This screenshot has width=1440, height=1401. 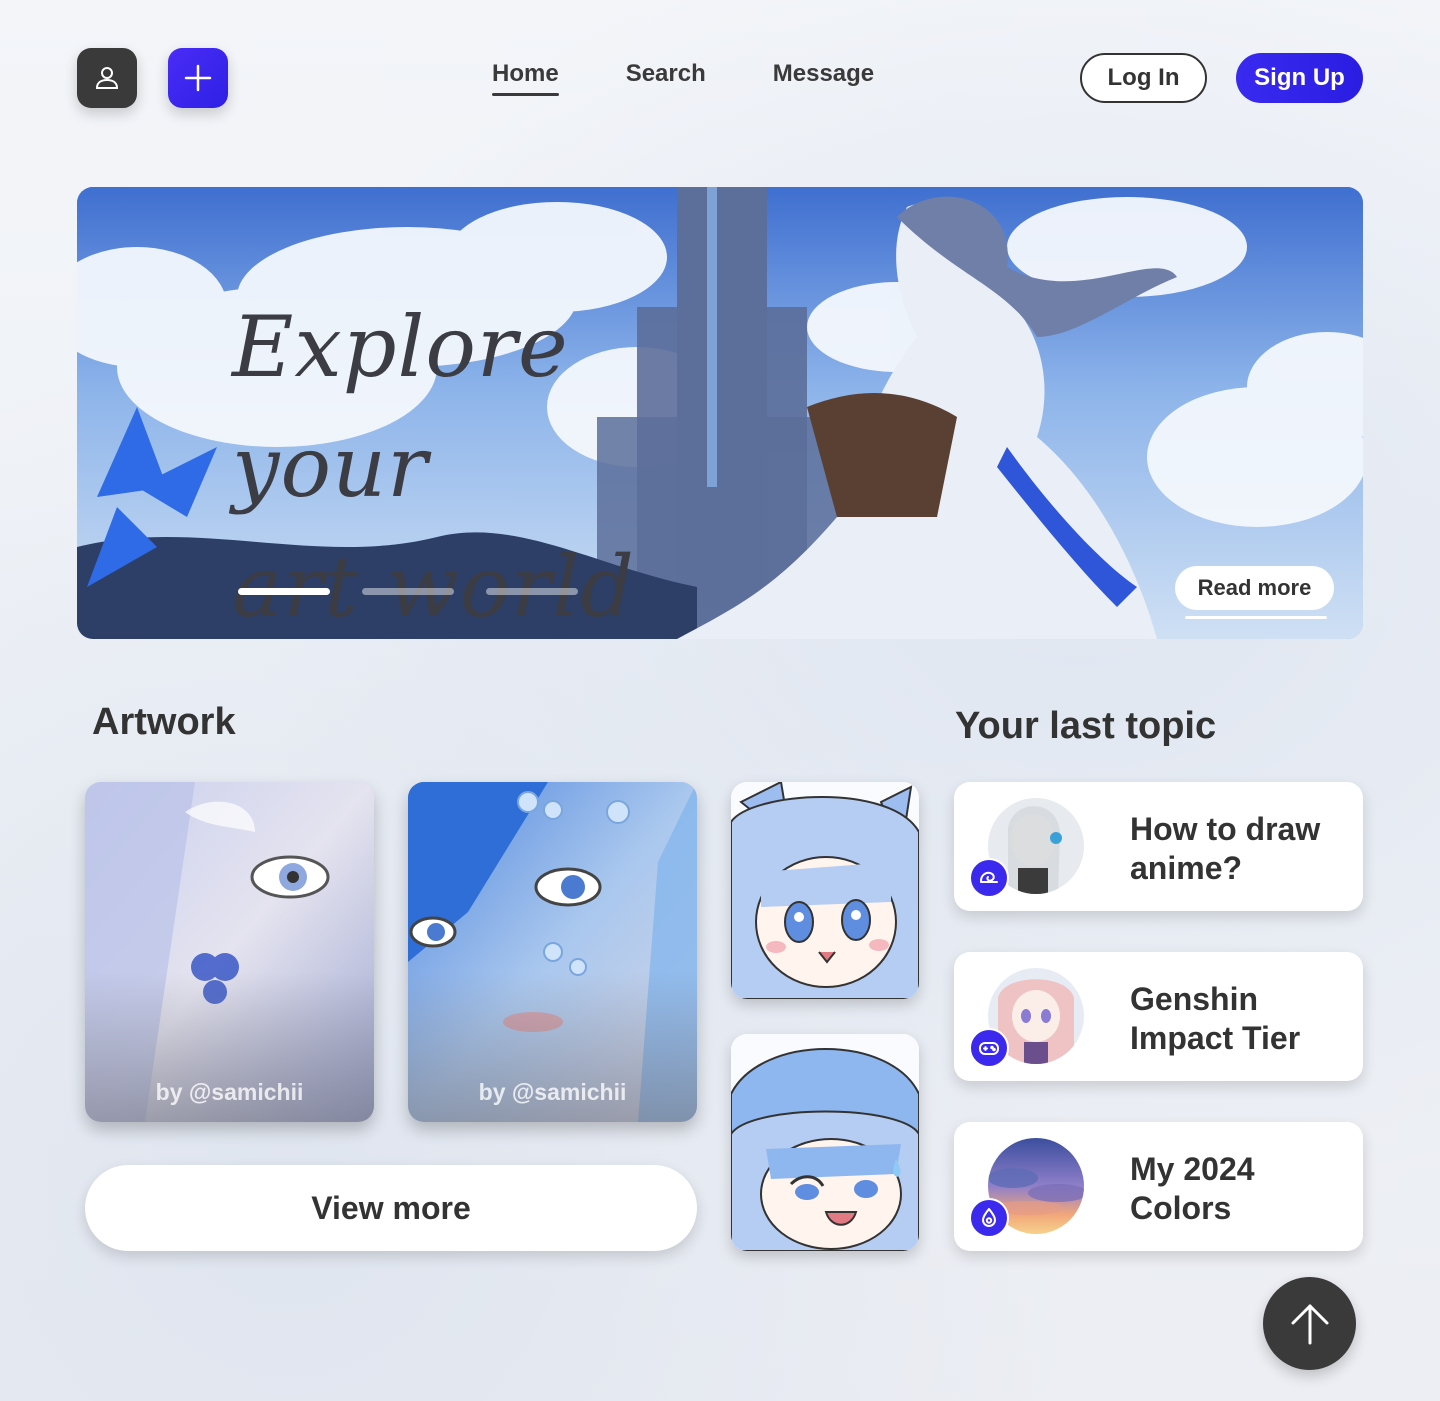 I want to click on snail-icon, so click(x=989, y=877).